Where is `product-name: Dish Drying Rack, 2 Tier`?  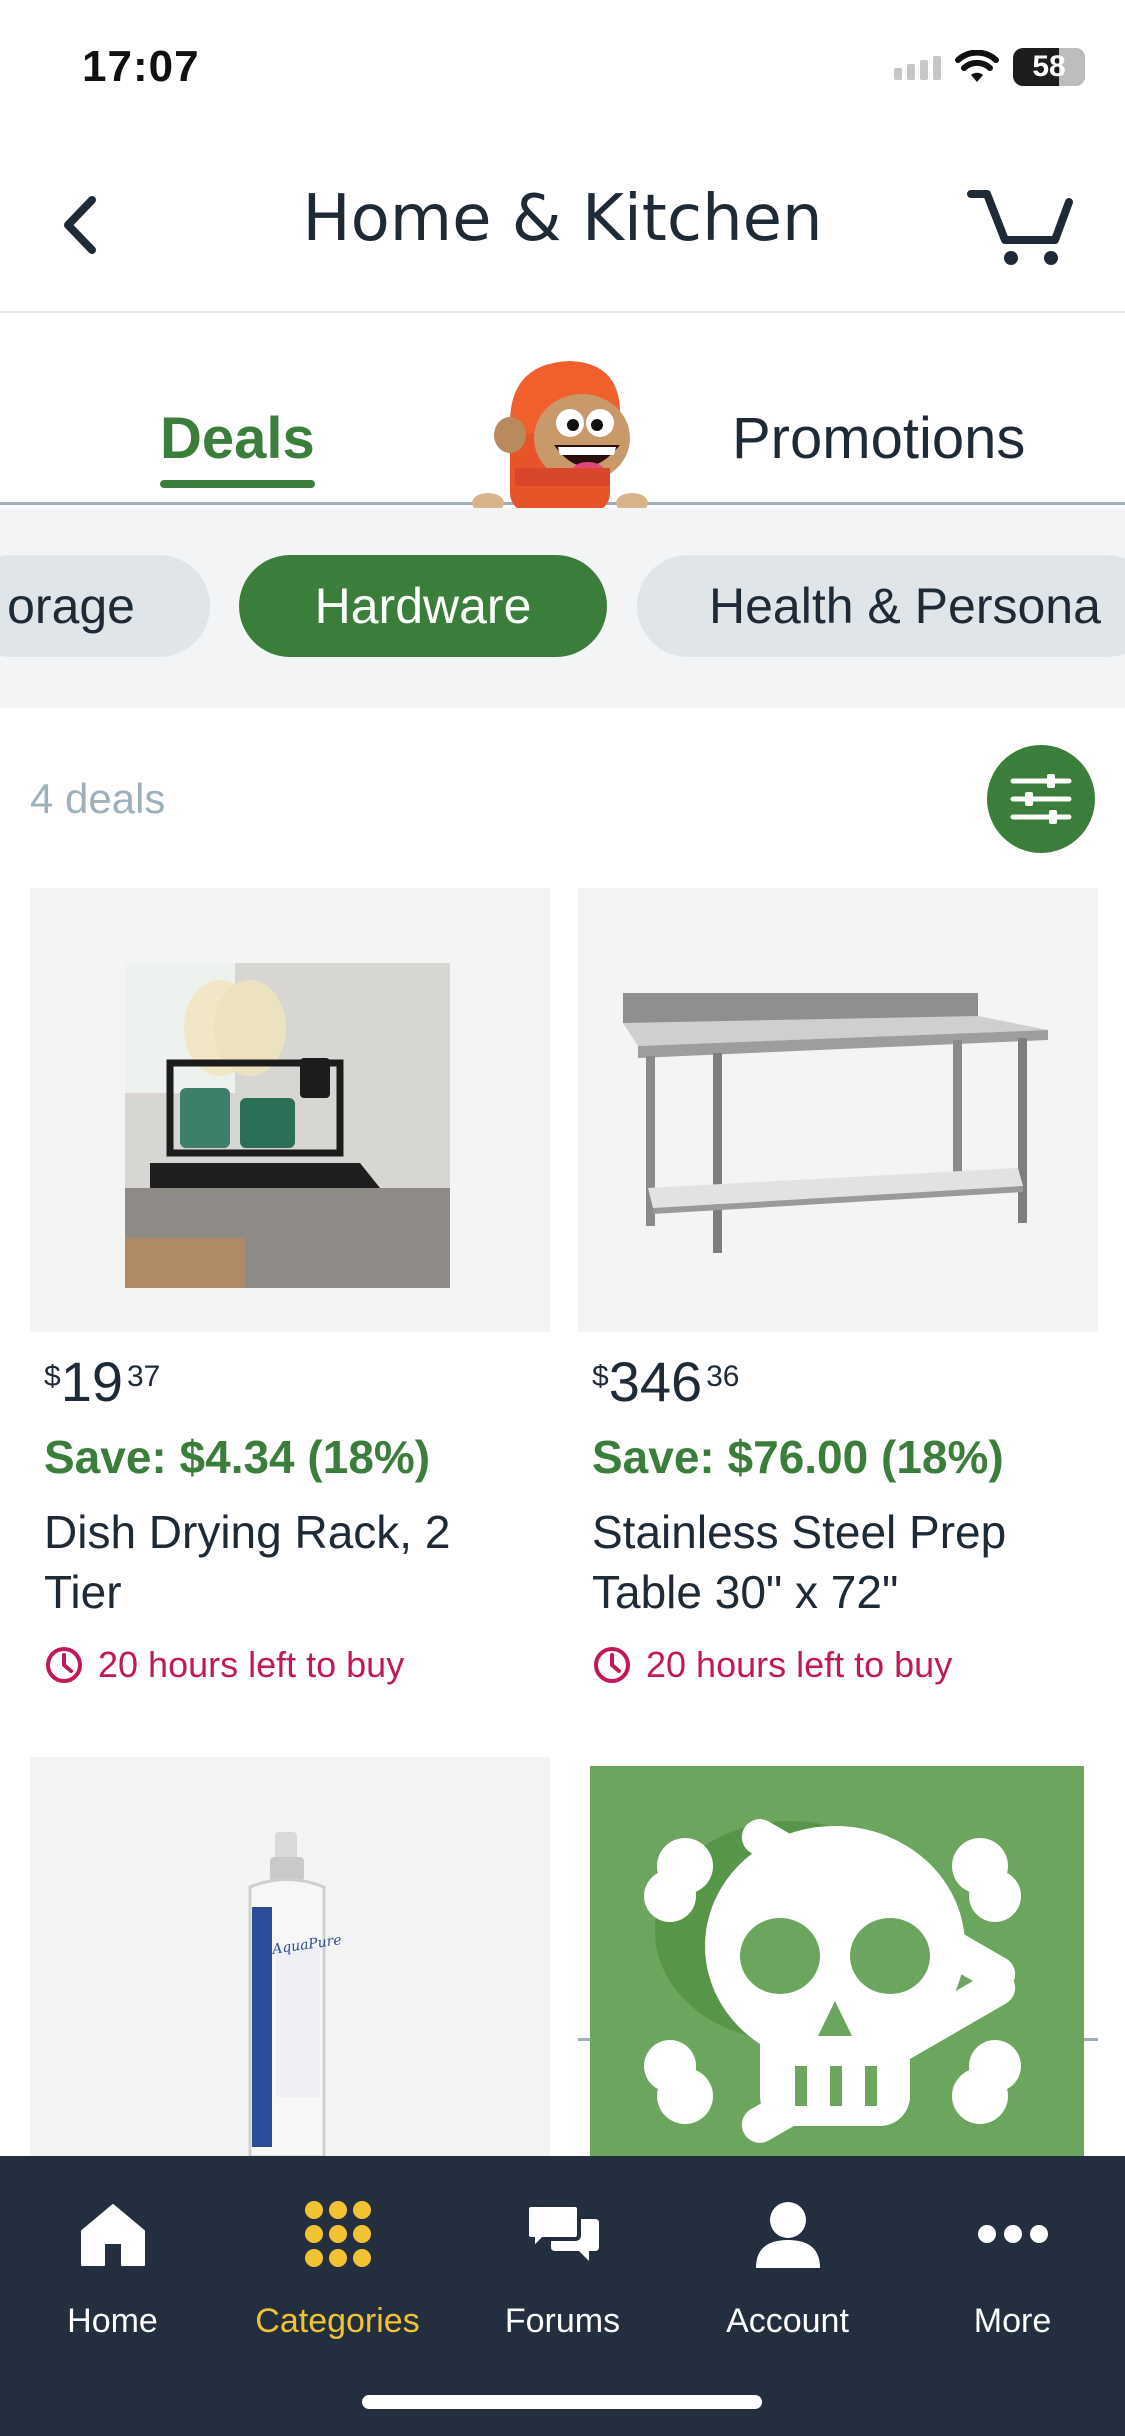
product-name: Dish Drying Rack, 2 Tier is located at coordinates (297, 1562).